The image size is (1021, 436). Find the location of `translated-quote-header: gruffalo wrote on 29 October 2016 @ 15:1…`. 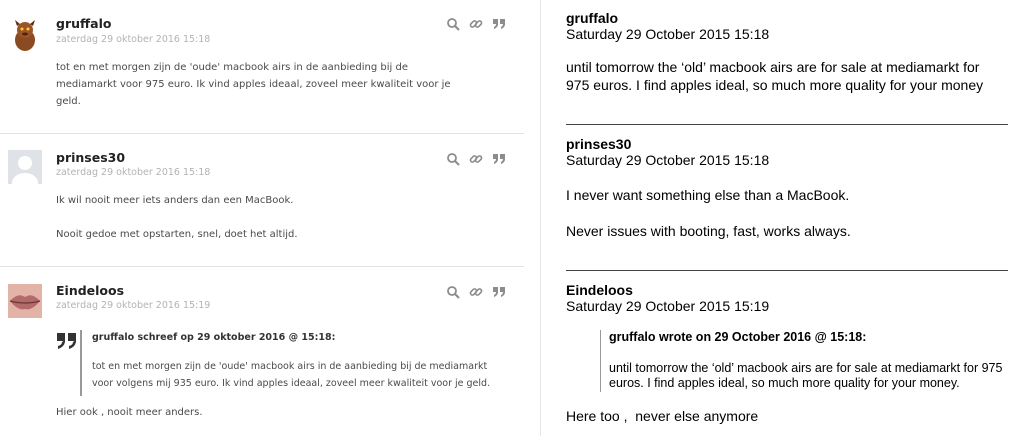

translated-quote-header: gruffalo wrote on 29 October 2016 @ 15:1… is located at coordinates (738, 337).